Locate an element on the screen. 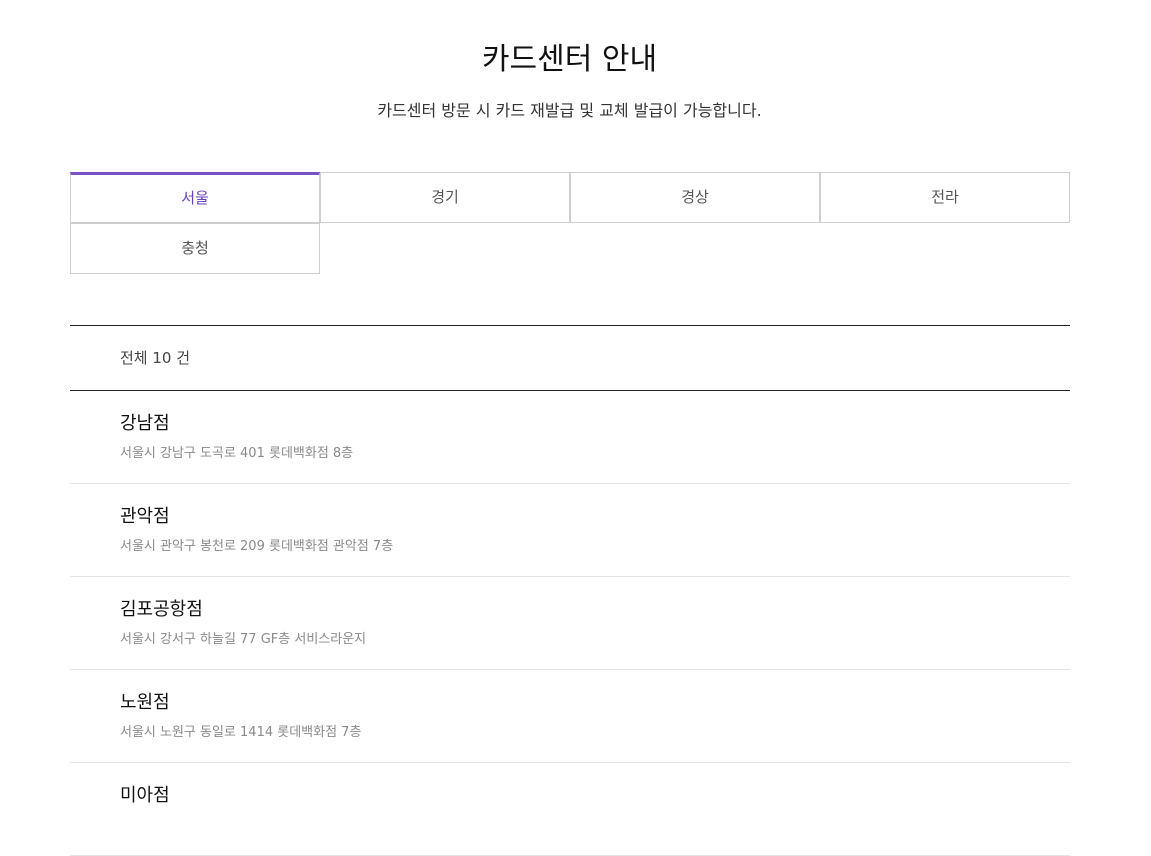 Image resolution: width=1151 pixels, height=856 pixels. tab-gyeongsang: 경상 is located at coordinates (695, 197).